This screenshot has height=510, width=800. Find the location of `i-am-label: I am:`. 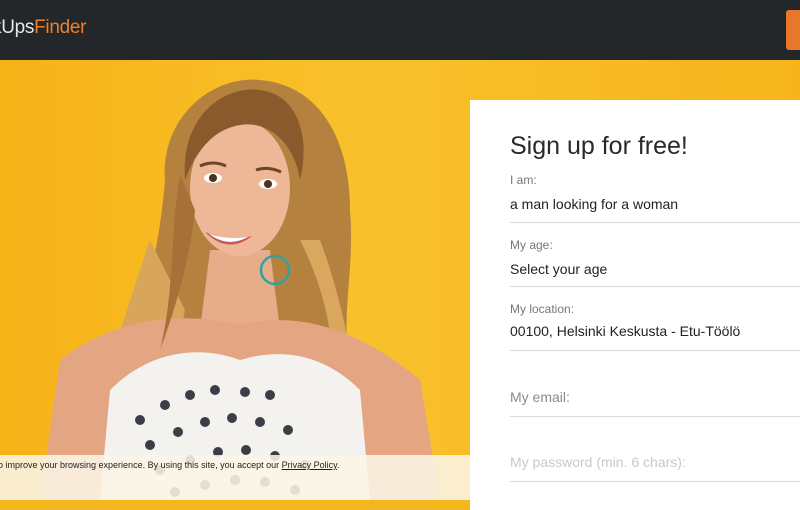

i-am-label: I am: is located at coordinates (523, 180).